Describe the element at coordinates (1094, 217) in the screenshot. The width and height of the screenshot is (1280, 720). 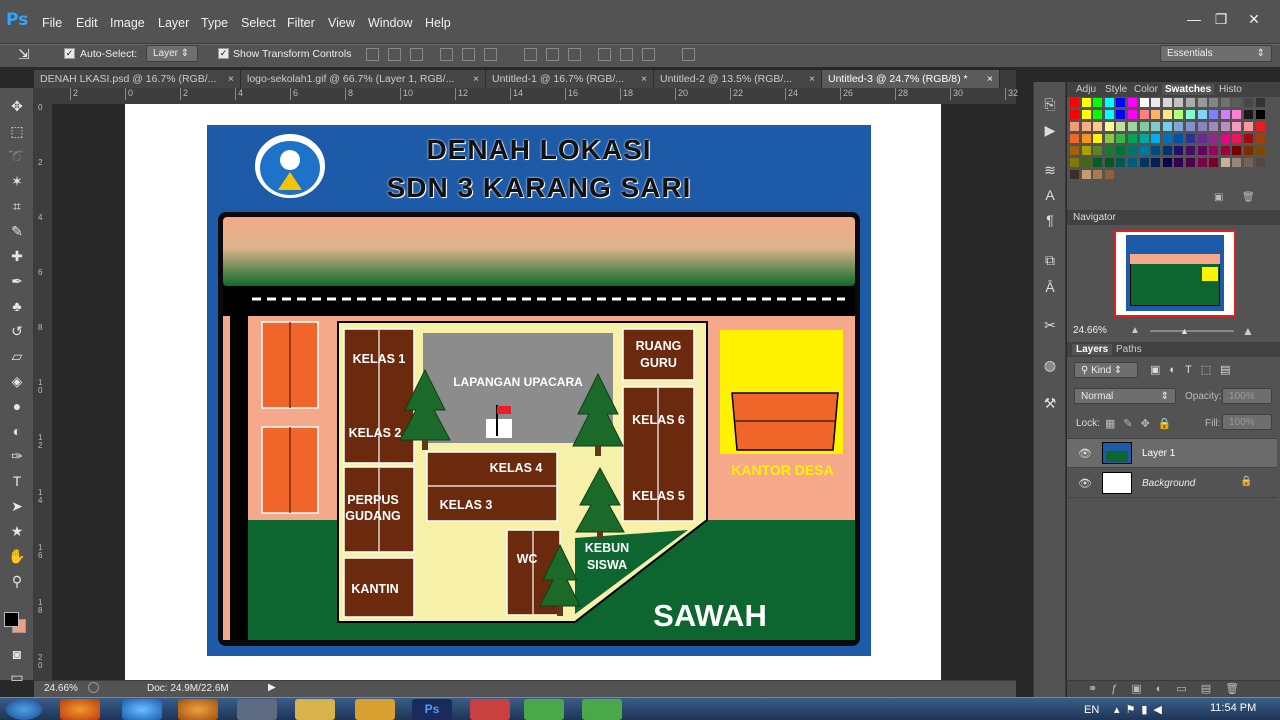
I see `navigator-title: Navigator` at that location.